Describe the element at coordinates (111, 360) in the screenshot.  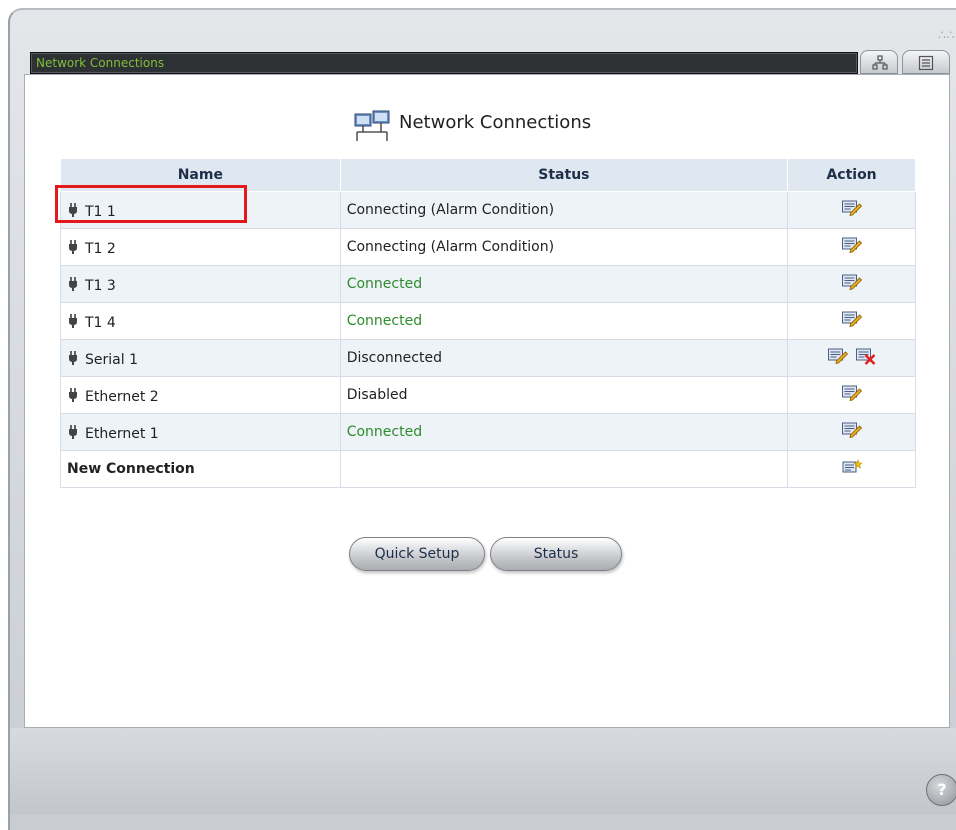
I see `connection-name-link: Serial 1` at that location.